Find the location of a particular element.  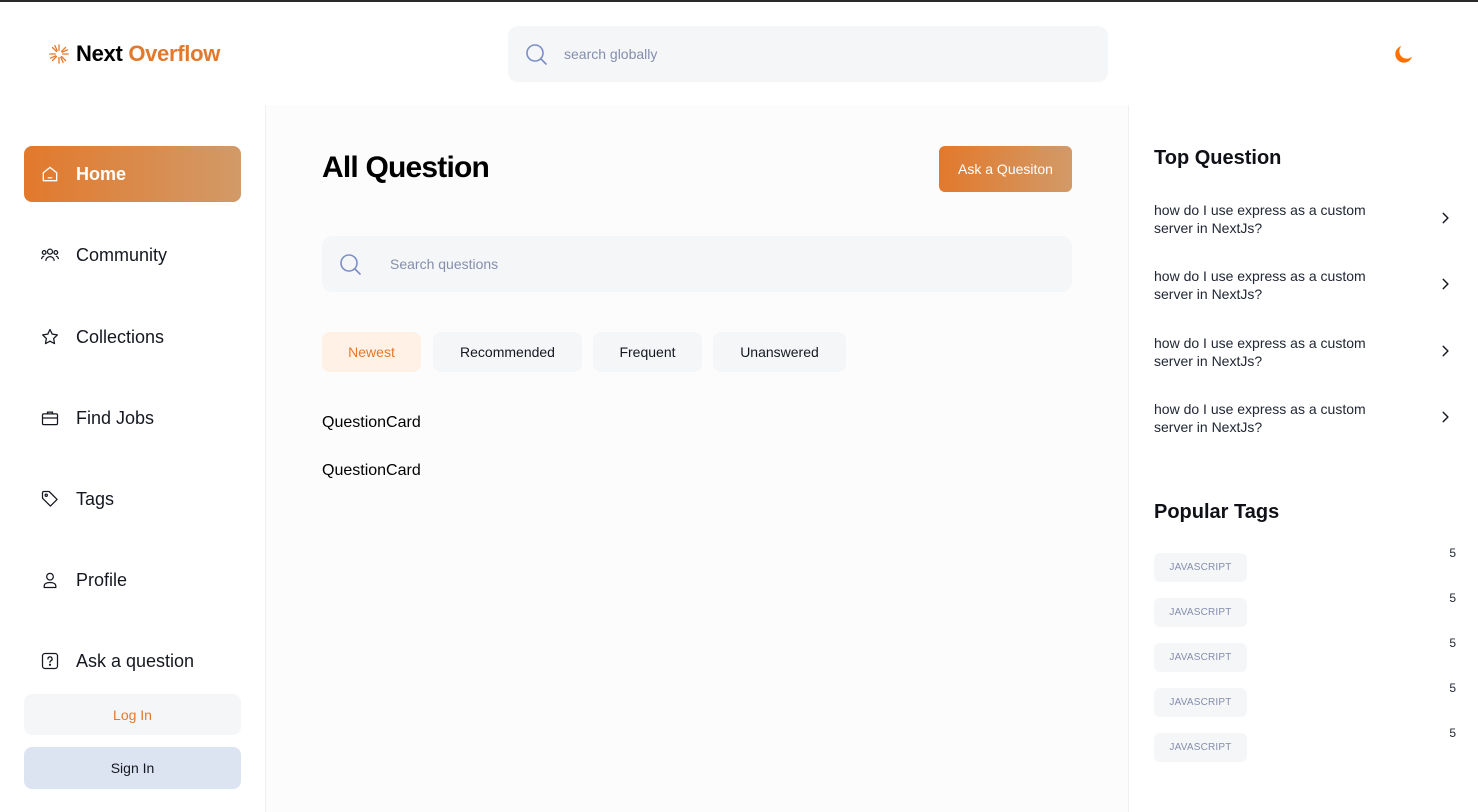

sidebar-item-label: Ask a question is located at coordinates (135, 660).